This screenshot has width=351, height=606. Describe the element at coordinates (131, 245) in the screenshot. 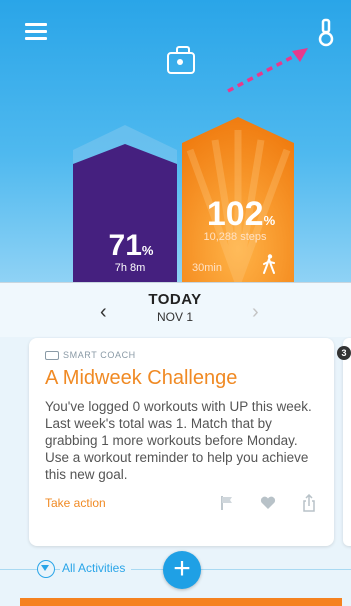

I see `sleep-percent: 71%` at that location.